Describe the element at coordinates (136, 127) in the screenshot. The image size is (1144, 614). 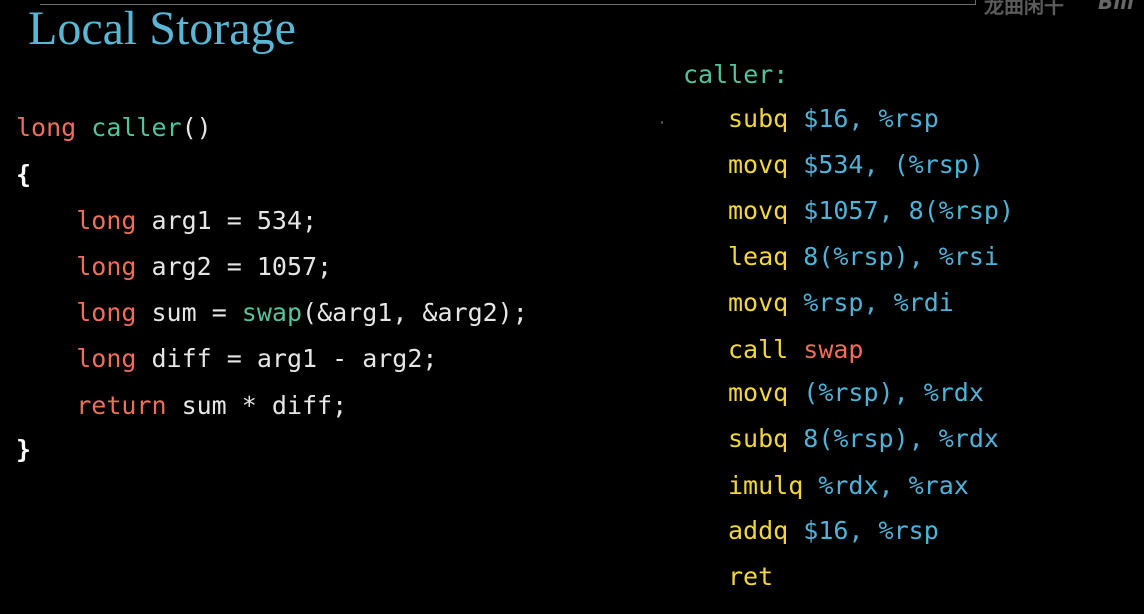
I see `code-token: caller` at that location.